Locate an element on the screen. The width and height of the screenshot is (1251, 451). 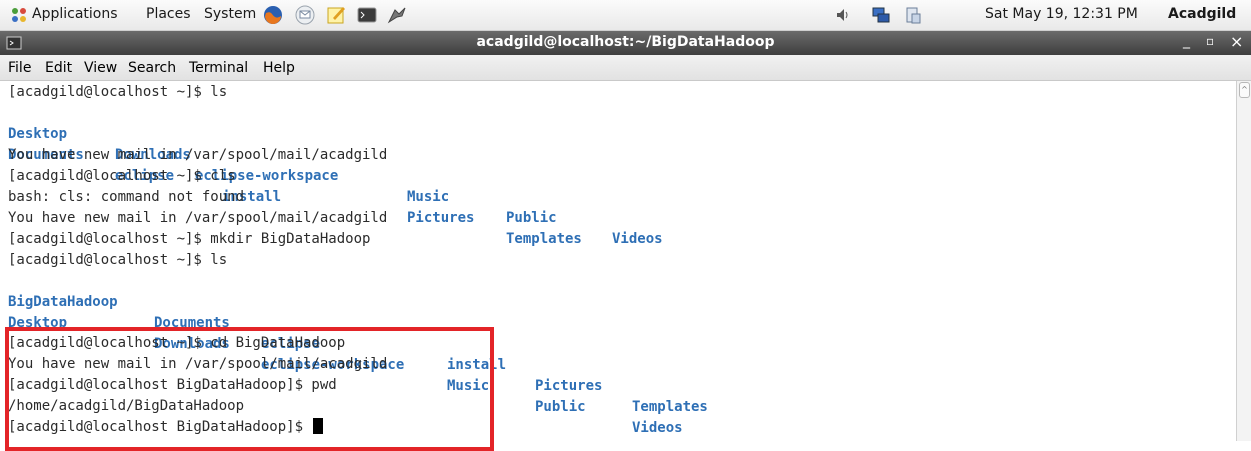
clipboard-icon is located at coordinates (913, 15).